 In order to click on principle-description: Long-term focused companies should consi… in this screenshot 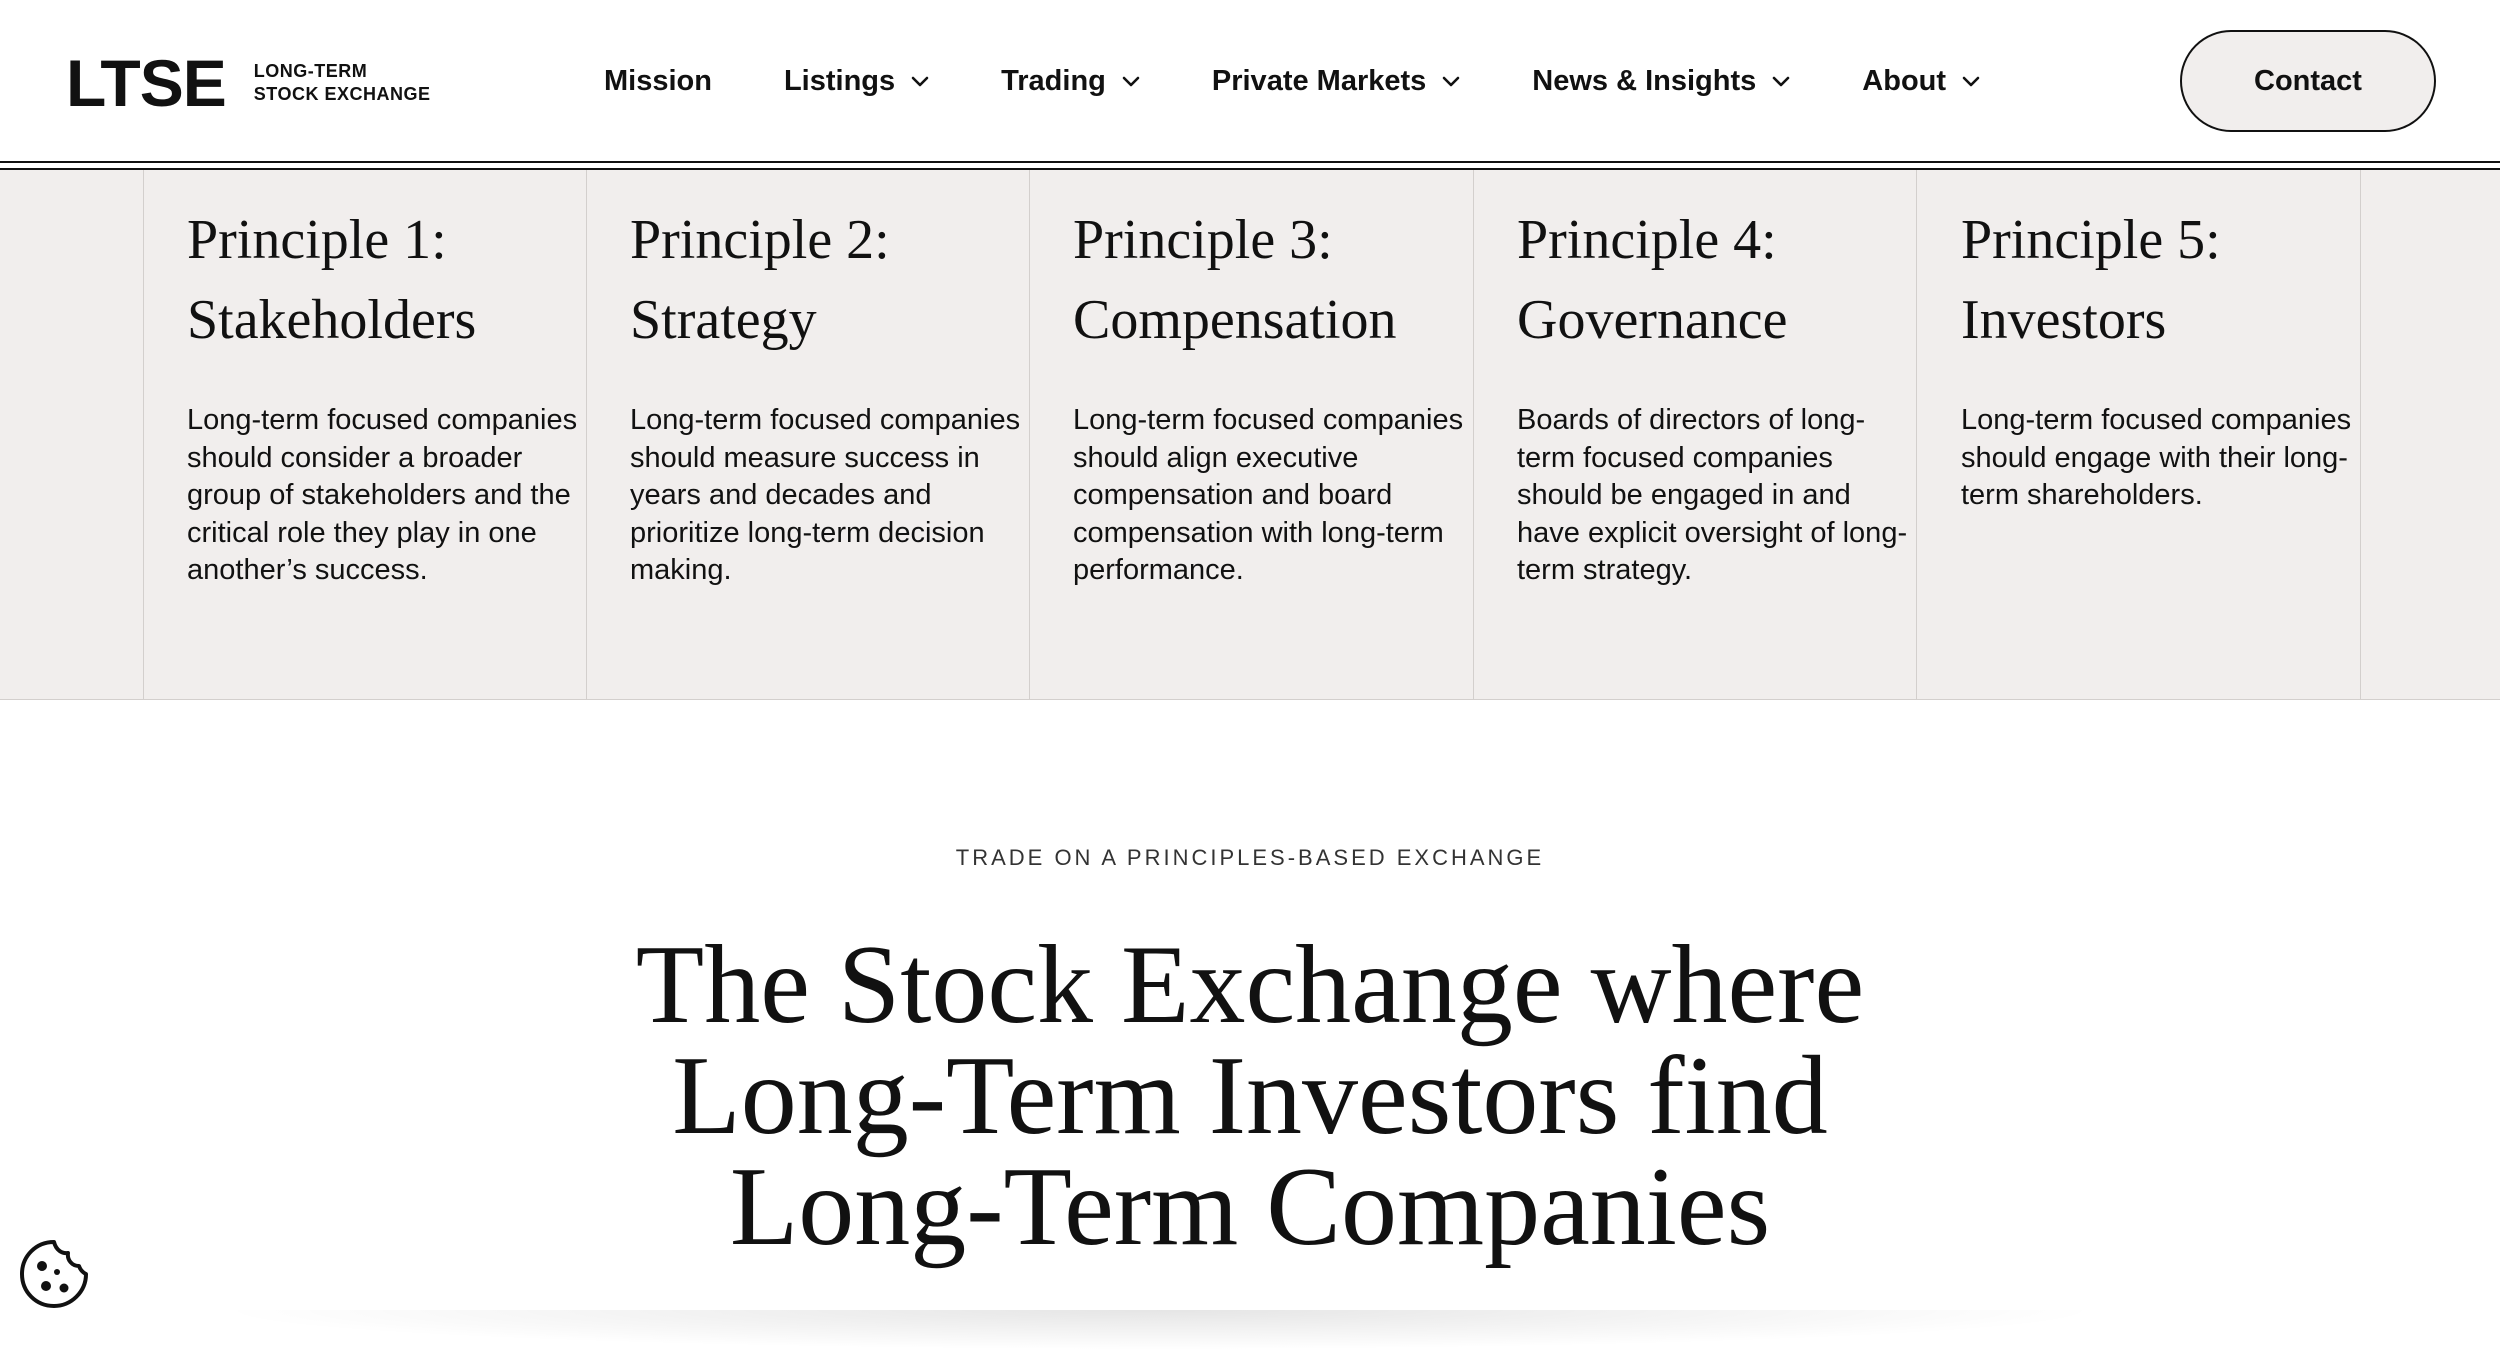, I will do `click(382, 495)`.